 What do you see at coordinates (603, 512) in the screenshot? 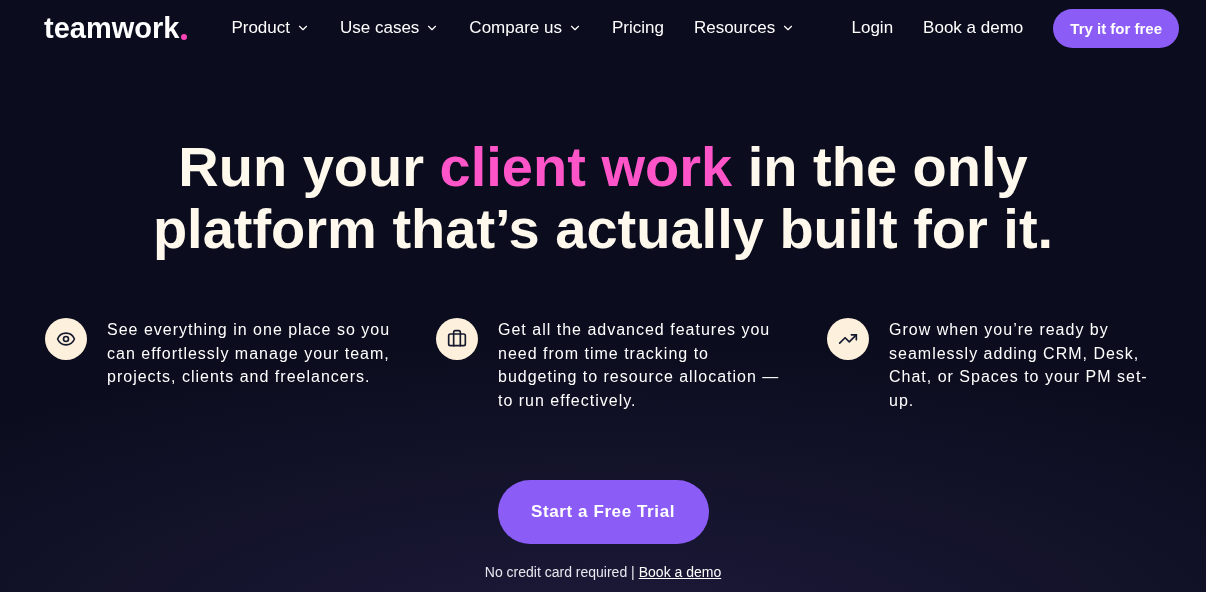
I see `start-trial-button: Start a Free Trial` at bounding box center [603, 512].